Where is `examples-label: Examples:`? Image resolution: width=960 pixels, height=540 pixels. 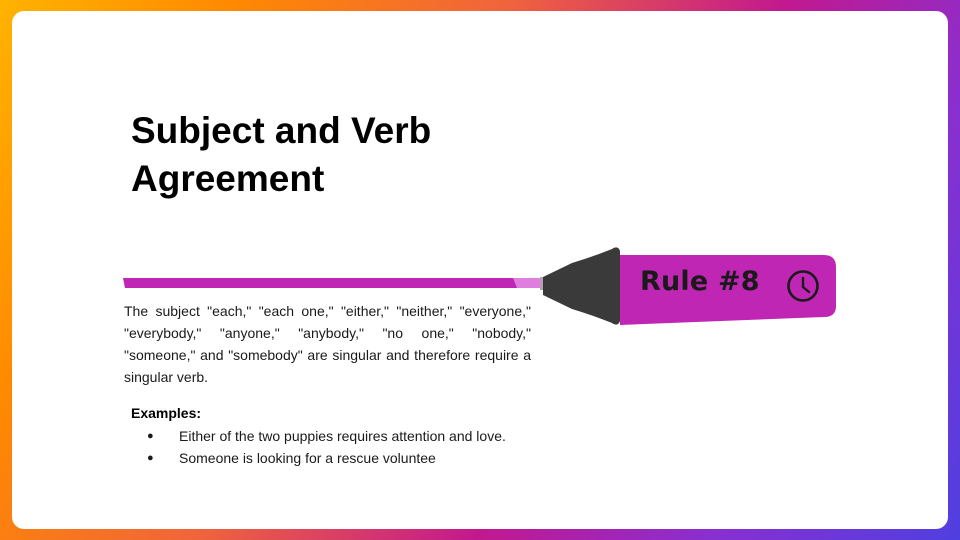
examples-label: Examples: is located at coordinates (166, 413).